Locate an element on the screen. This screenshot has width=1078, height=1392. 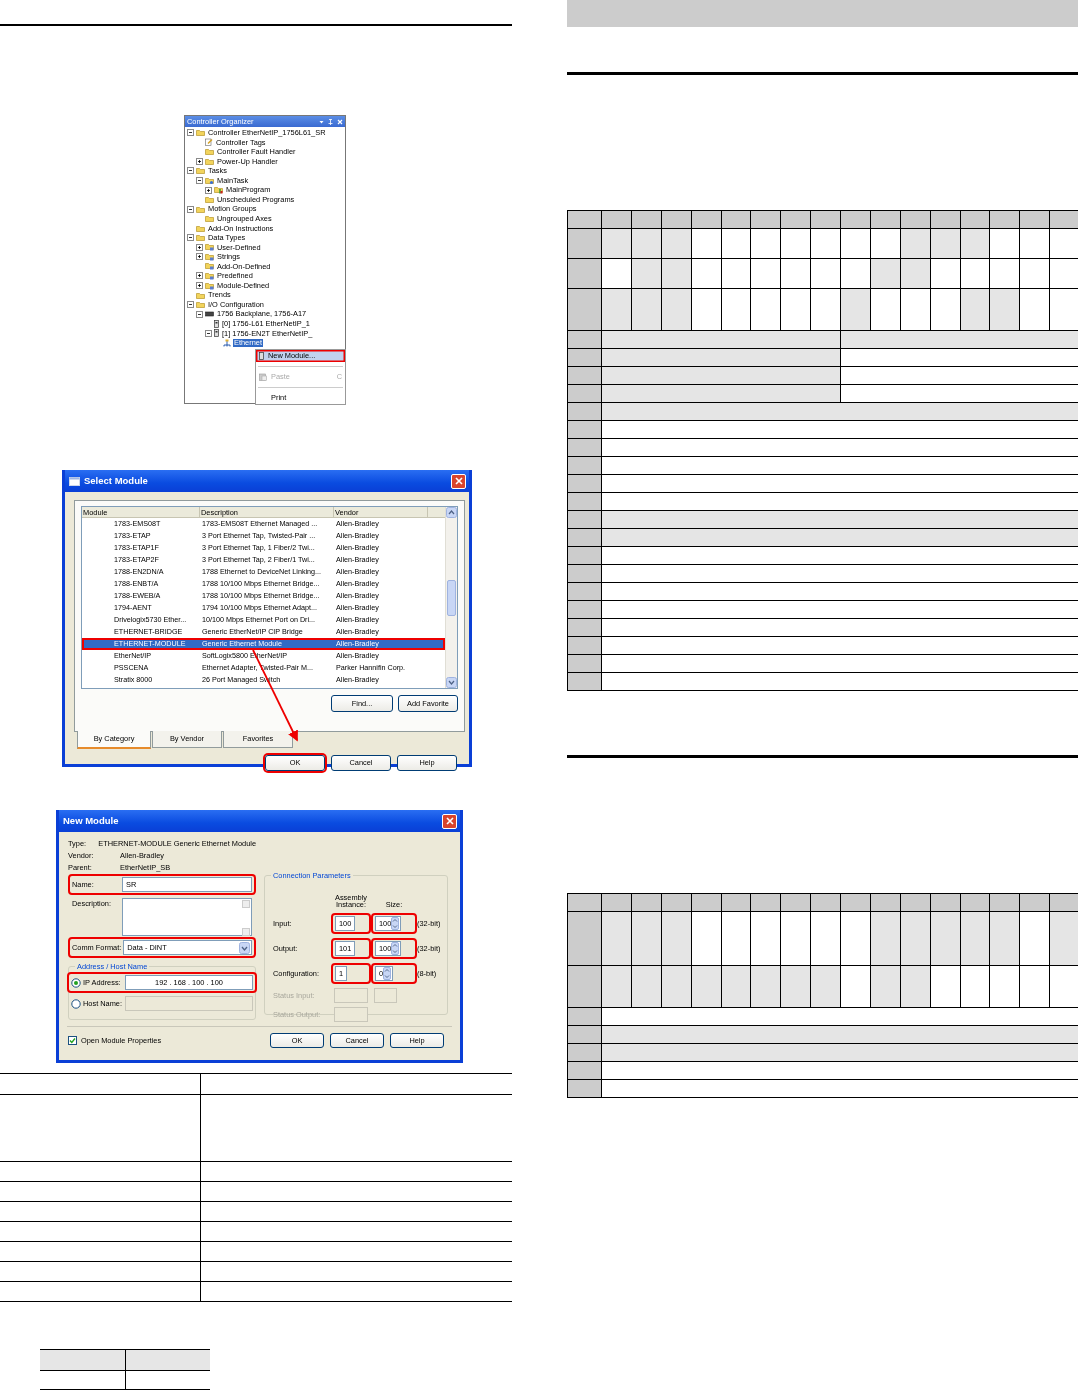
checkbox is located at coordinates (72, 1040).